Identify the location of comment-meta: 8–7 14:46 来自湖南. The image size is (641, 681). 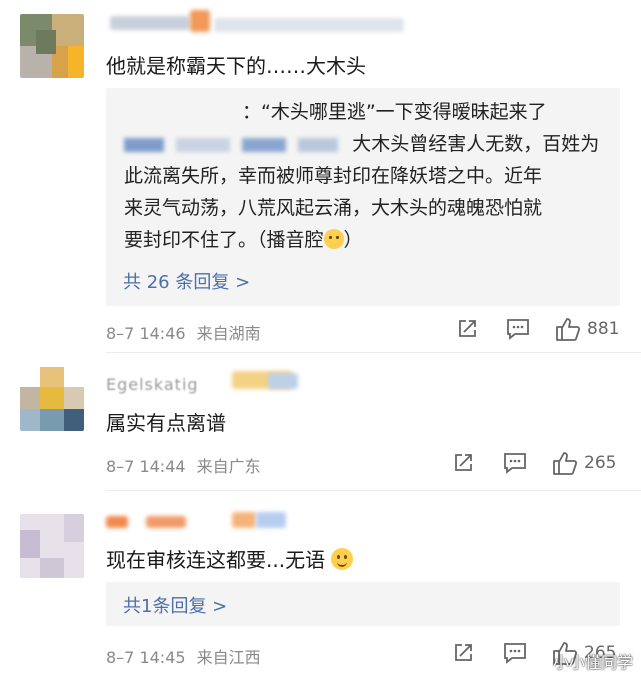
(183, 332).